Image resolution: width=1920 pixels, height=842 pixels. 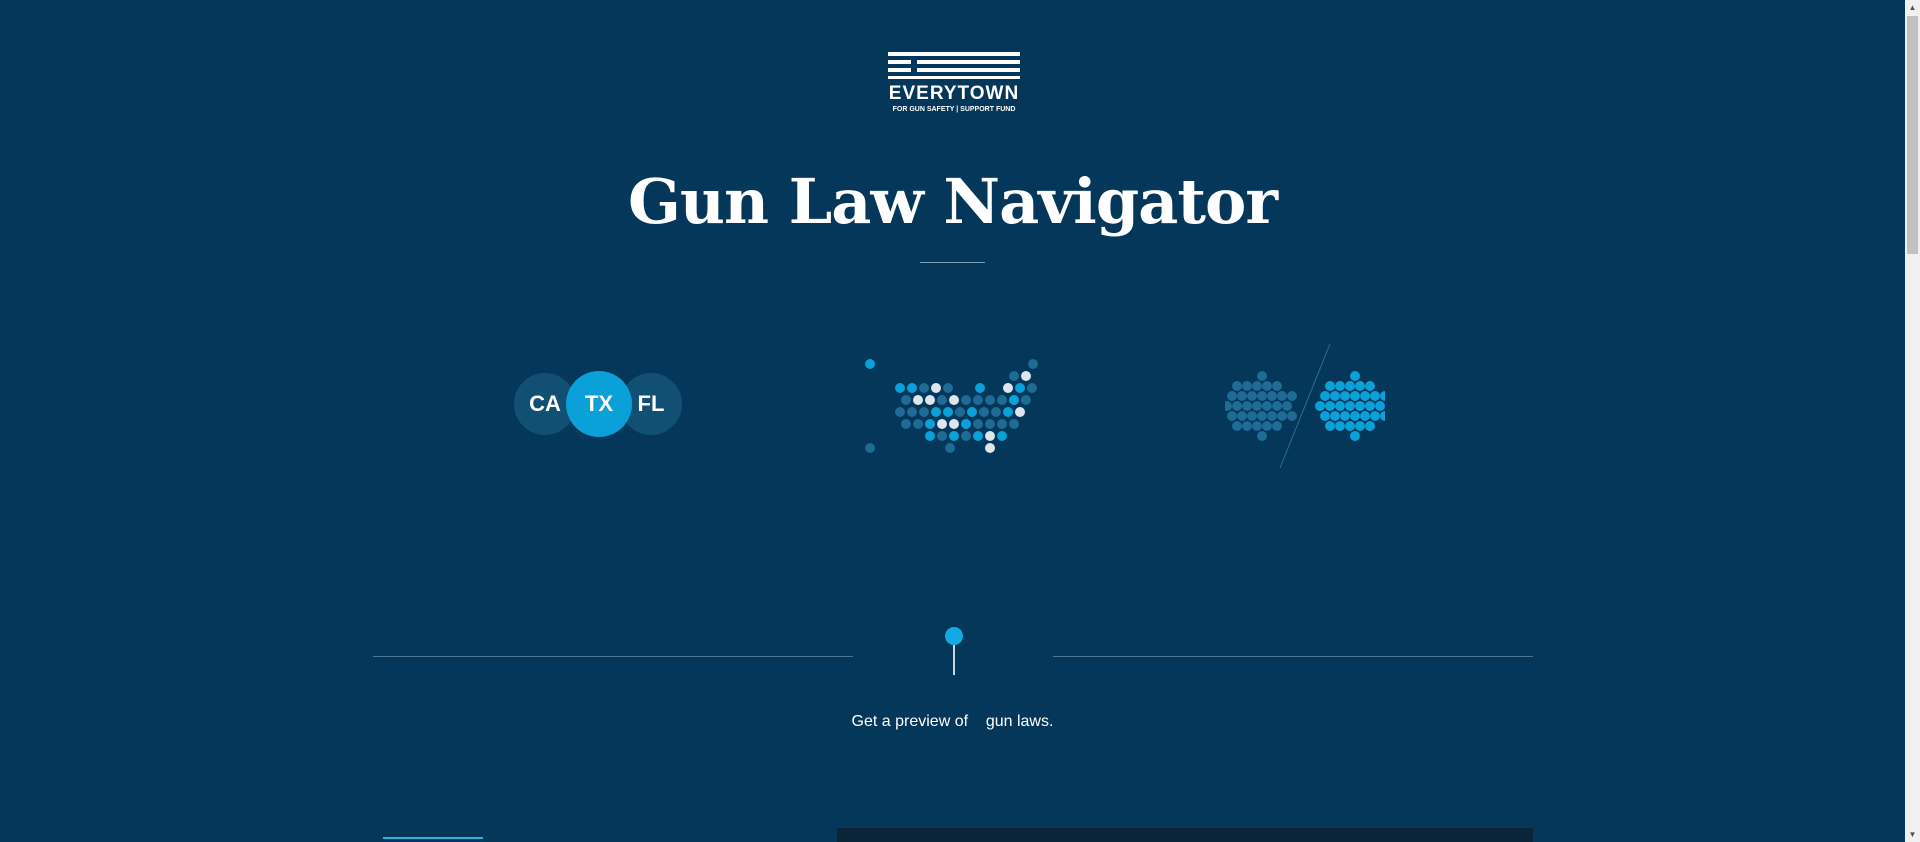 I want to click on content-panel, so click(x=1185, y=835).